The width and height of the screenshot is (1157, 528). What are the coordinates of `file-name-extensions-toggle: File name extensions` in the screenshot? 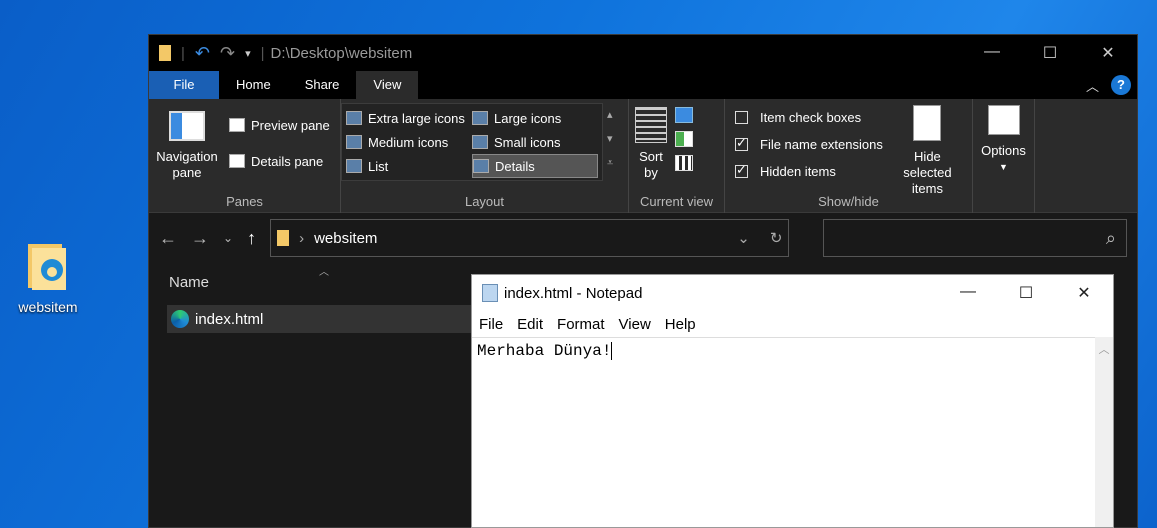 It's located at (809, 144).